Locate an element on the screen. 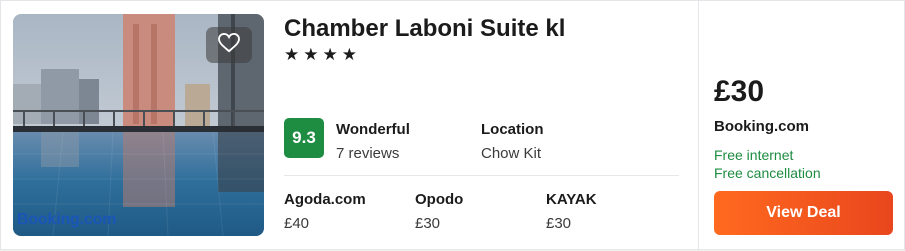  view-deal-button: View Deal is located at coordinates (803, 213).